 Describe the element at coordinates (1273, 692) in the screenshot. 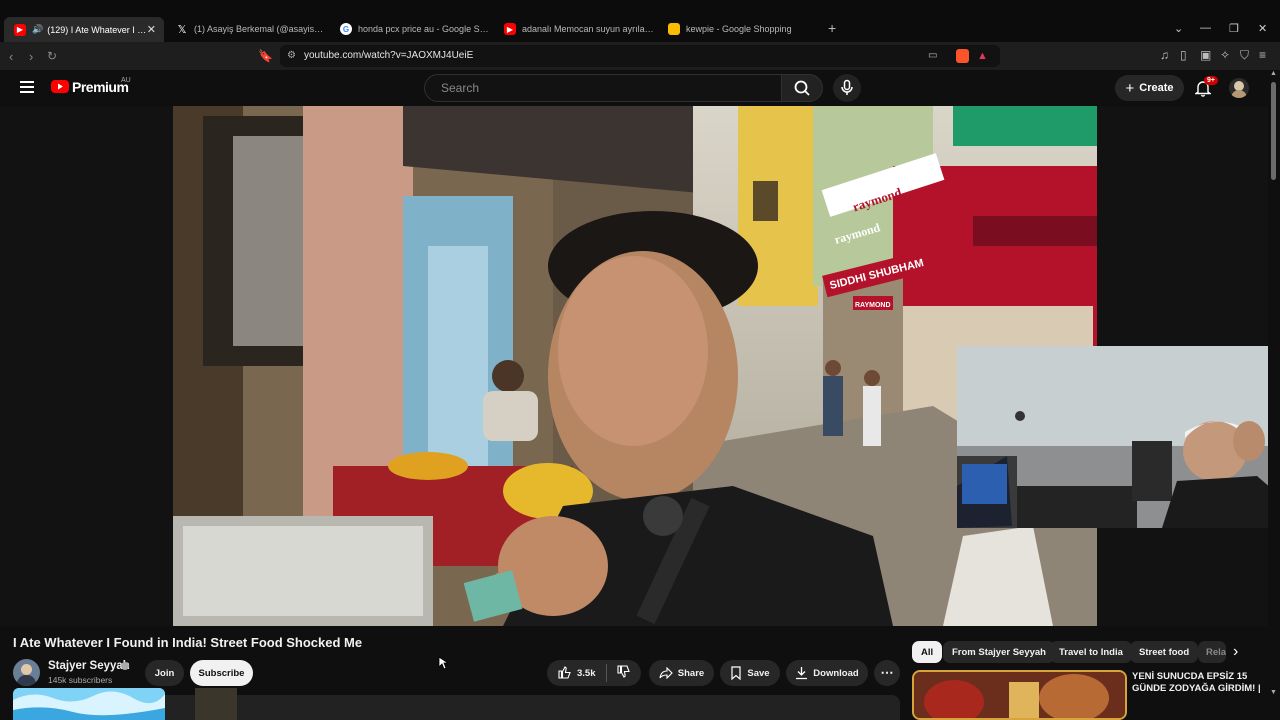

I see `scroll-down-icon: ▼` at that location.